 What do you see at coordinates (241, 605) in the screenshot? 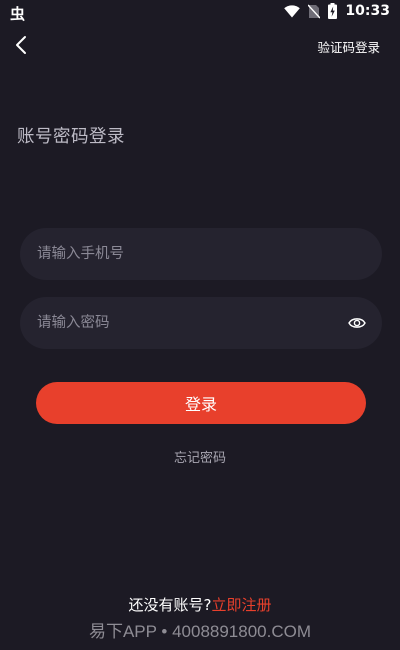
I see `register-link: 立即注册` at bounding box center [241, 605].